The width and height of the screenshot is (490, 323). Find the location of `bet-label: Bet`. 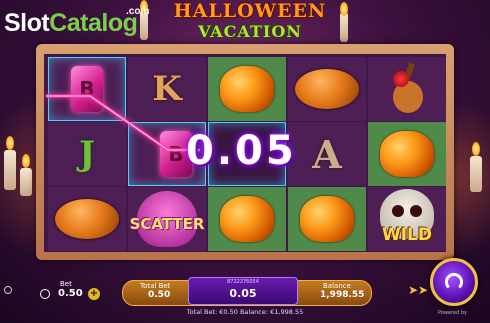

bet-label: Bet is located at coordinates (66, 284).